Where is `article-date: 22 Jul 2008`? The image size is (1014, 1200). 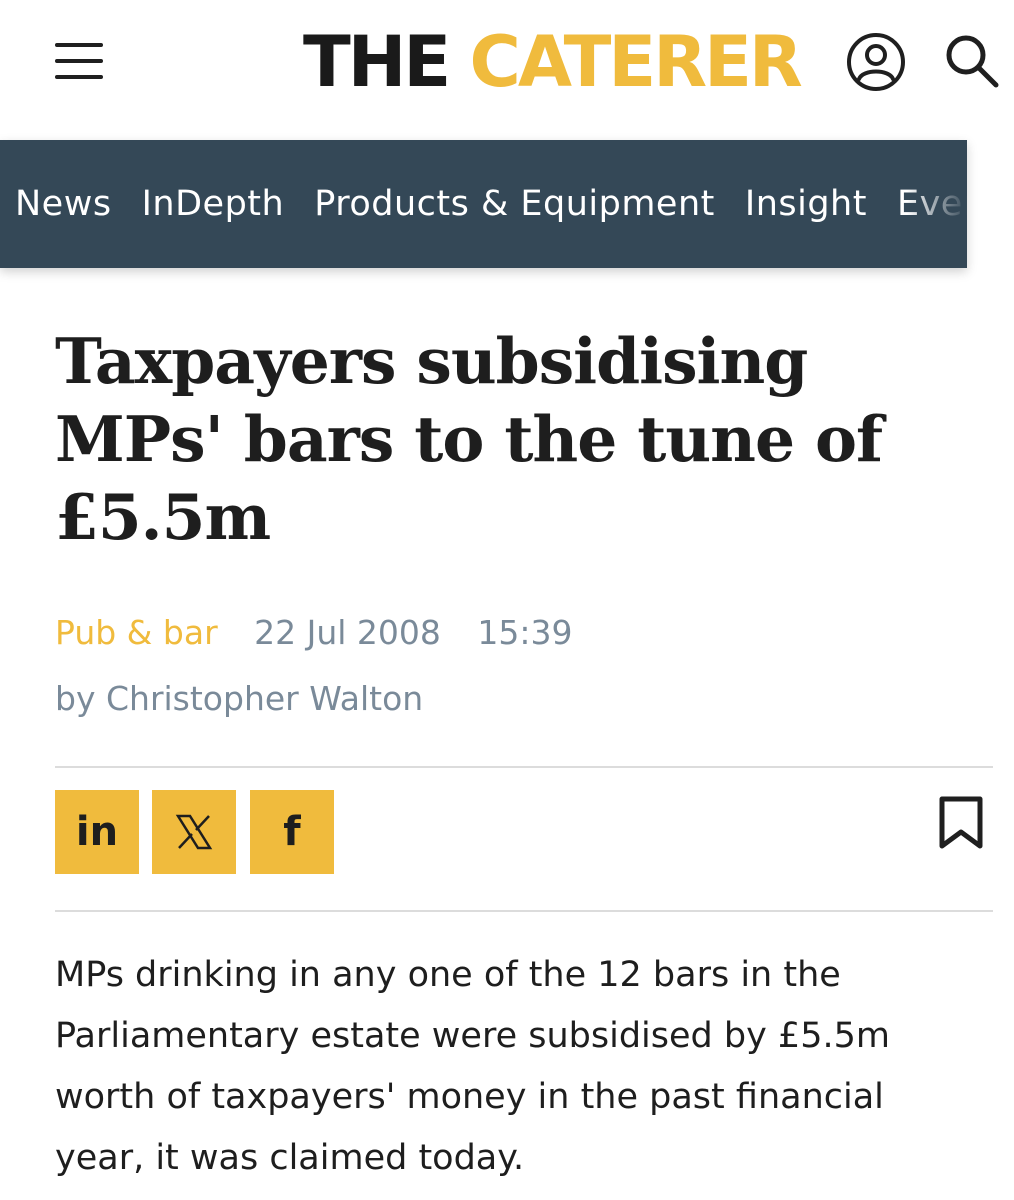 article-date: 22 Jul 2008 is located at coordinates (347, 632).